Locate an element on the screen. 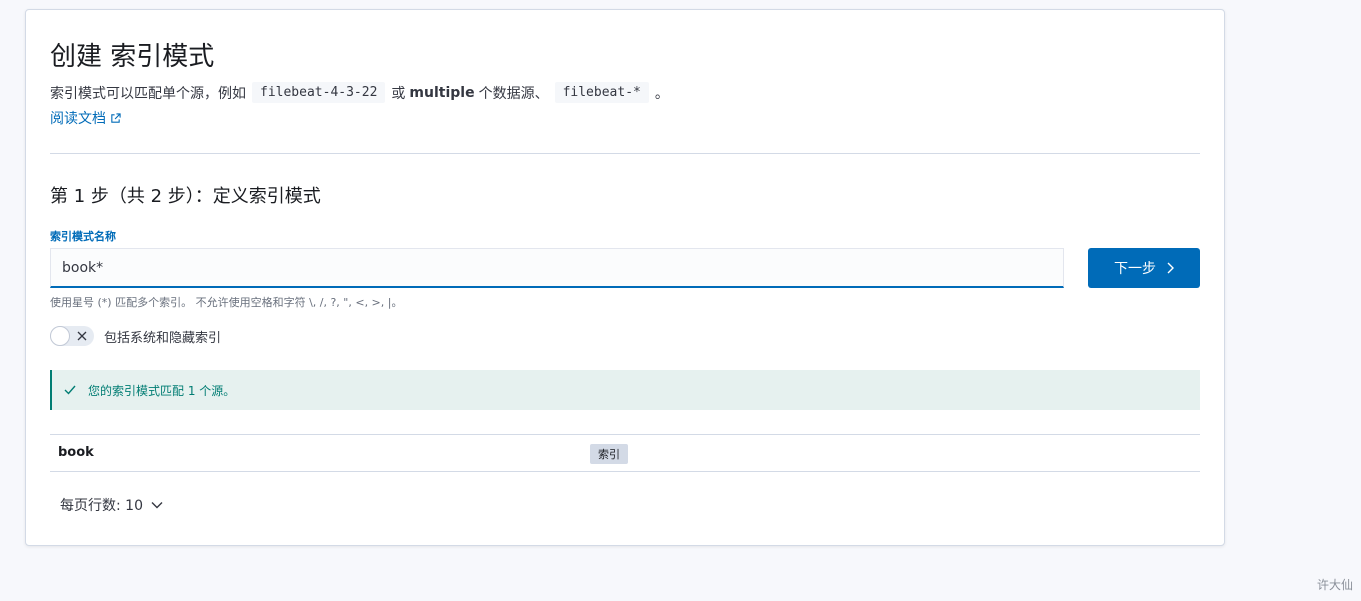 This screenshot has height=601, width=1361. description-suffix: 。 is located at coordinates (661, 93).